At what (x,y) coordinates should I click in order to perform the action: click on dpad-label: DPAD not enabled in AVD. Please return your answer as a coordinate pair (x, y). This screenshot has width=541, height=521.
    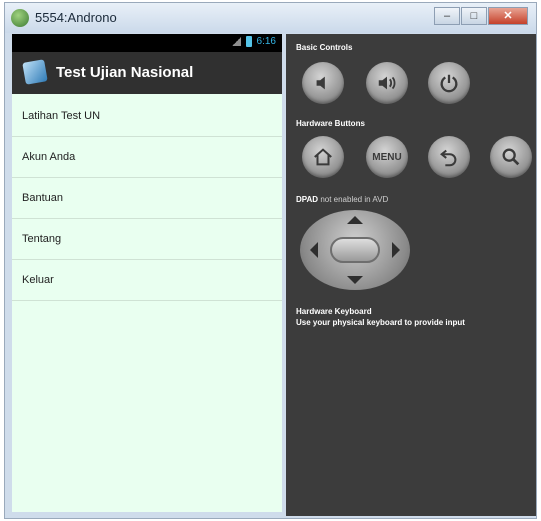
    Looking at the image, I should click on (342, 199).